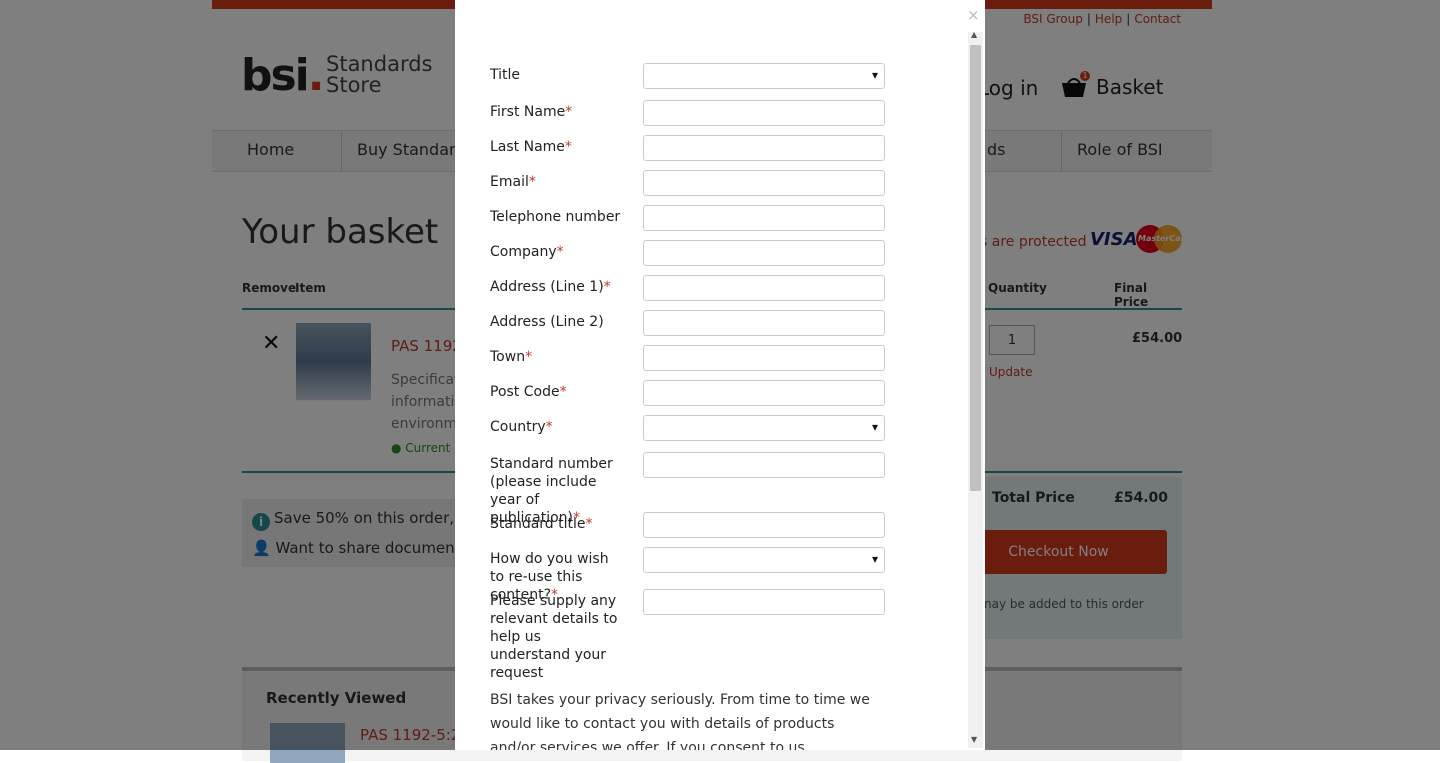 The height and width of the screenshot is (763, 1440). I want to click on field-label-standard-title: Standard title*, so click(541, 524).